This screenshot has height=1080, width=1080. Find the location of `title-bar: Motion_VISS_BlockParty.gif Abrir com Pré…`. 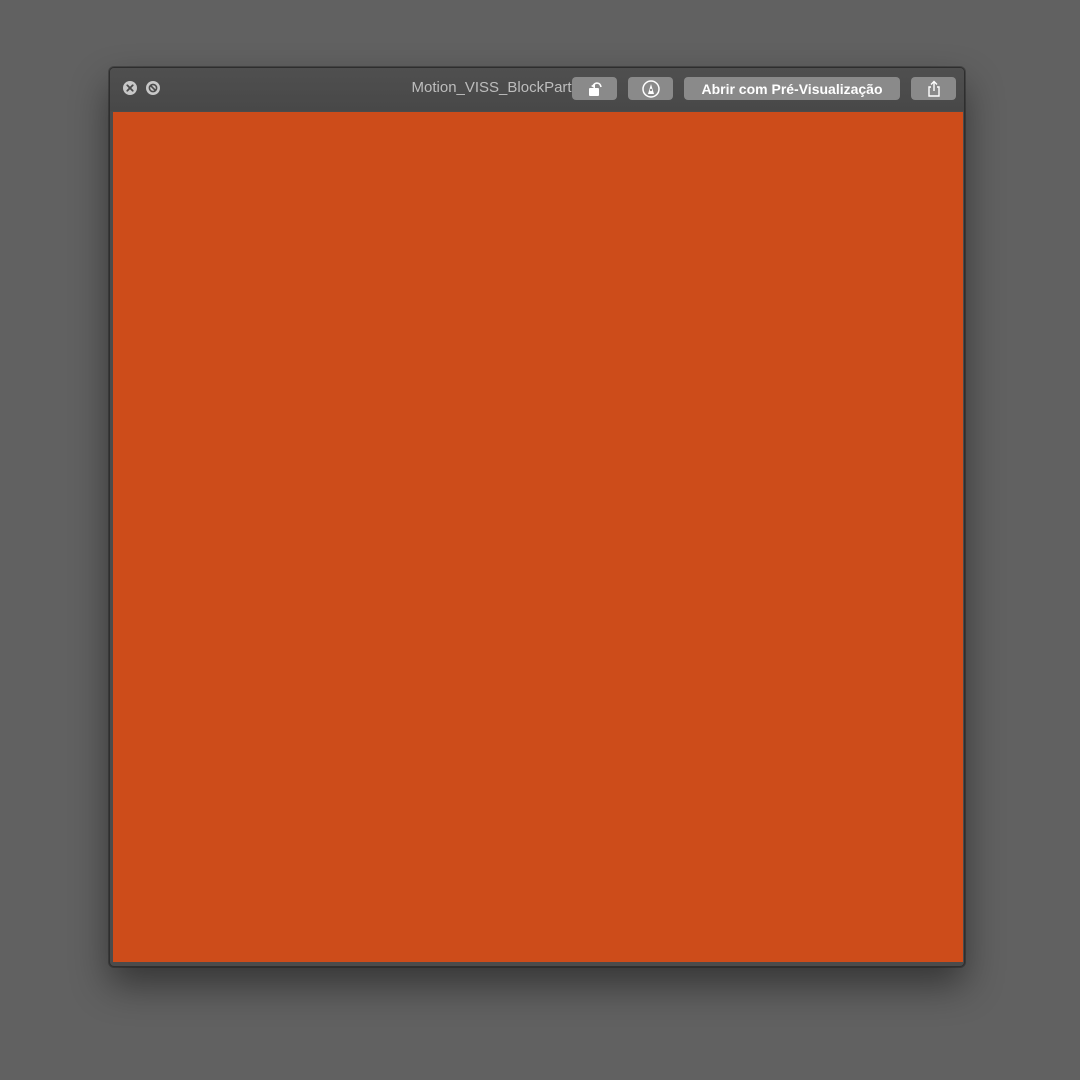

title-bar: Motion_VISS_BlockParty.gif Abrir com Pré… is located at coordinates (537, 89).